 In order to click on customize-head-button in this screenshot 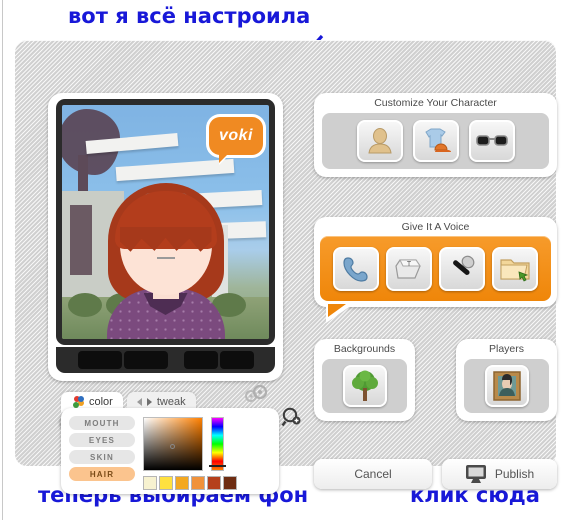, I will do `click(379, 141)`.